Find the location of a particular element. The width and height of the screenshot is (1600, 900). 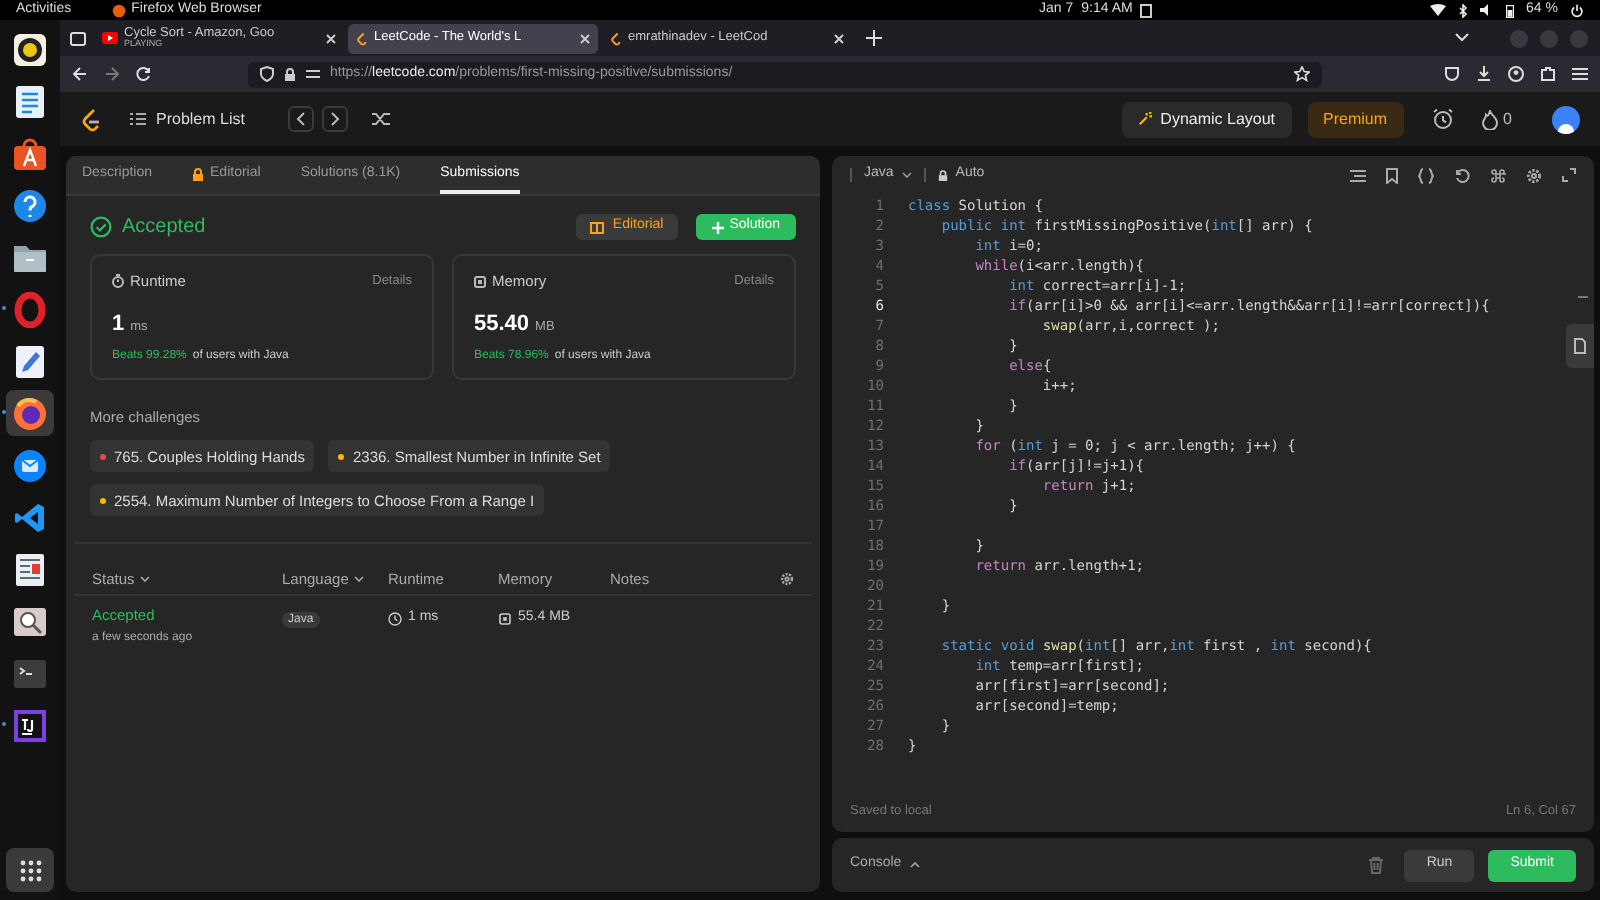

wifi-icon is located at coordinates (1438, 10).